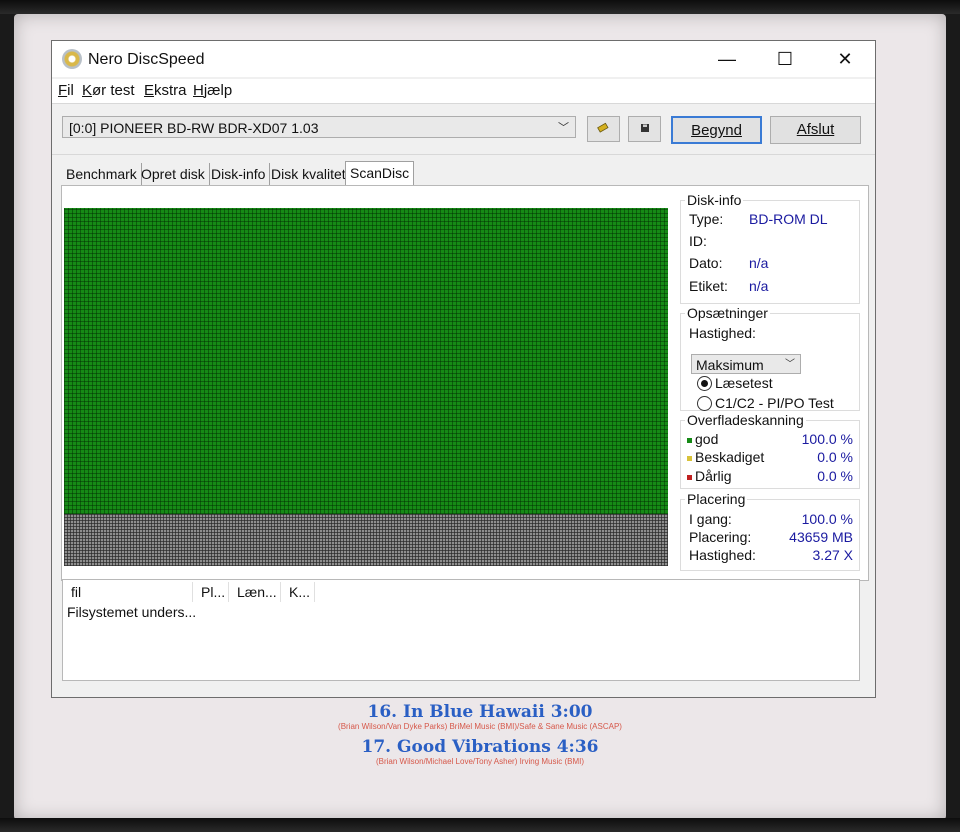 This screenshot has width=960, height=832. What do you see at coordinates (706, 219) in the screenshot?
I see `type-label: Type:` at bounding box center [706, 219].